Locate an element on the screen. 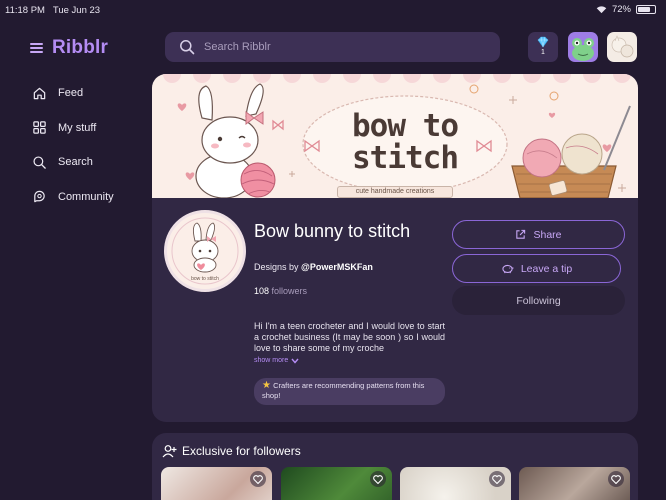  gem-count: 1 is located at coordinates (543, 52).